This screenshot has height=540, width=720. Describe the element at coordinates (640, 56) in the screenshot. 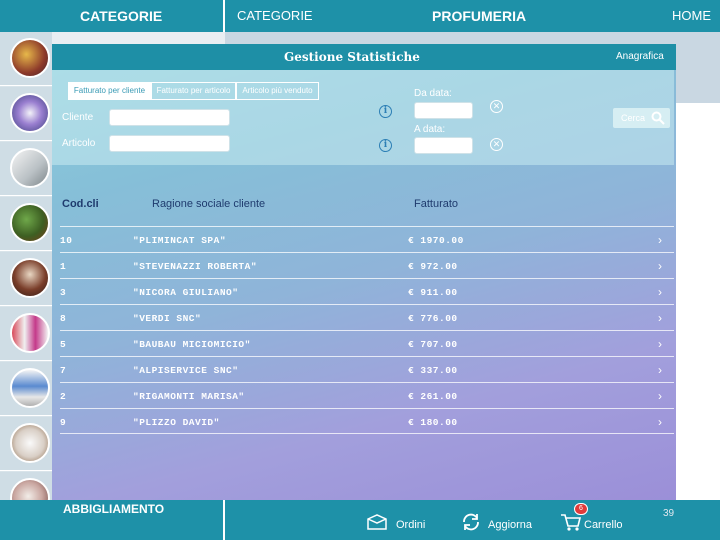

I see `anagrafica-link: Anagrafica` at that location.